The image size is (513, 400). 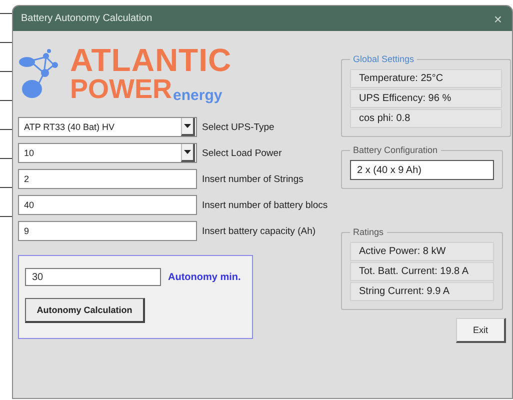 I want to click on exit-button: Exit, so click(x=481, y=330).